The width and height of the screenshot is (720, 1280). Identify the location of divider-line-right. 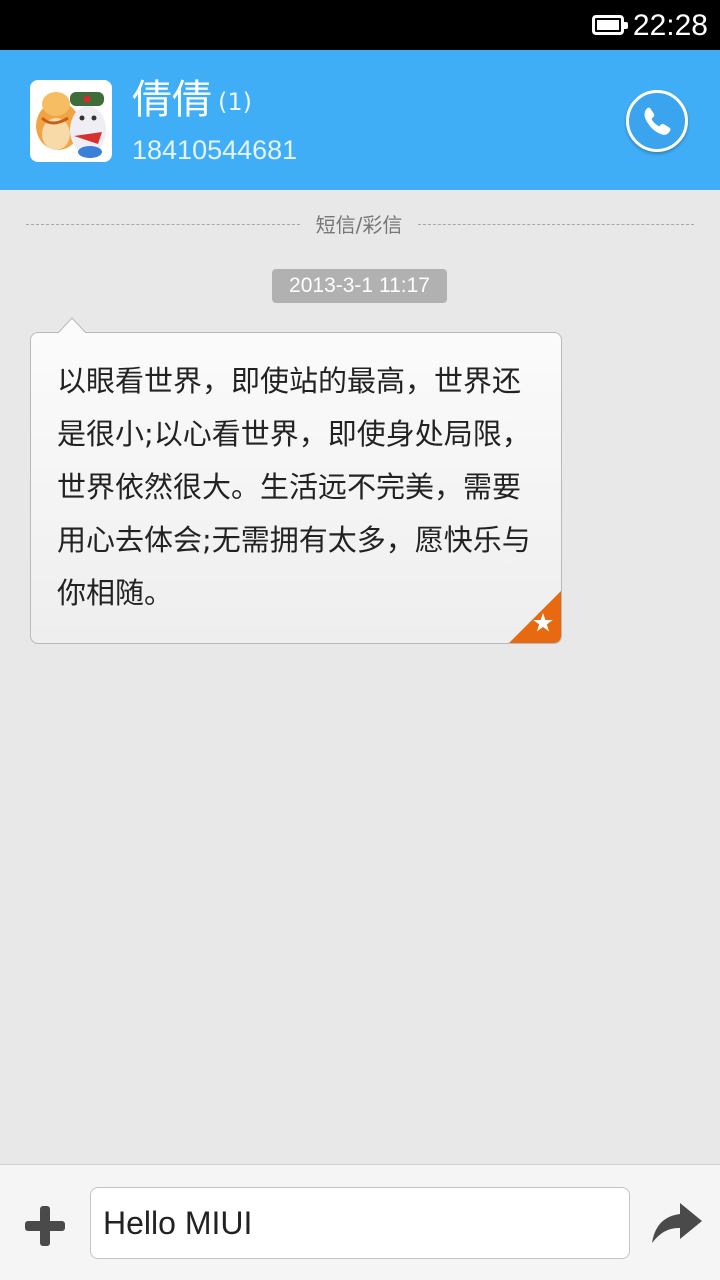
(556, 224).